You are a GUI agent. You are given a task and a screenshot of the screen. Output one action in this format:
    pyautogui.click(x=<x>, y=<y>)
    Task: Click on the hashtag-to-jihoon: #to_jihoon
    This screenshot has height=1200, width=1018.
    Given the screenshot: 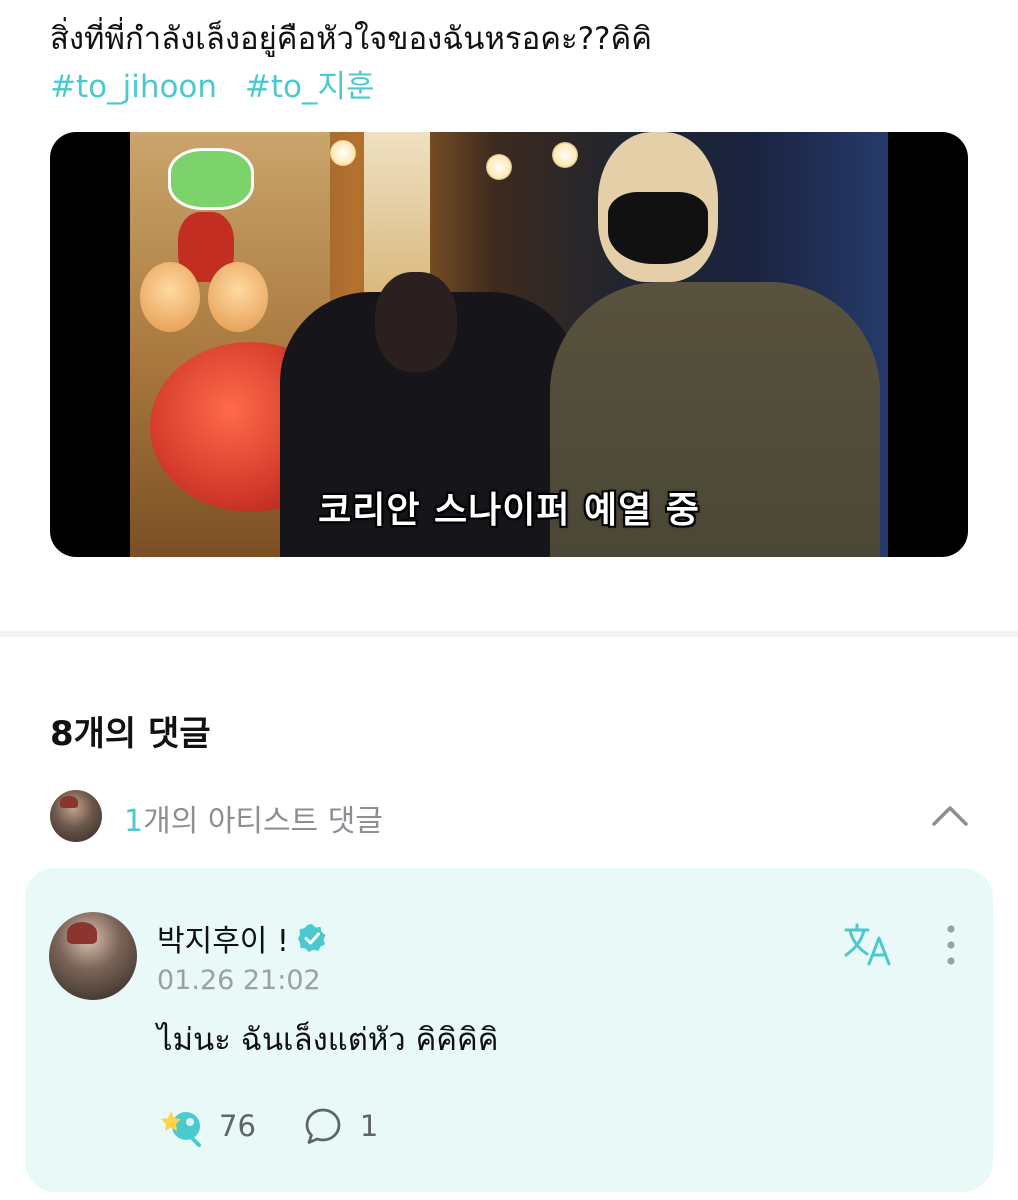 What is the action you would take?
    pyautogui.click(x=133, y=87)
    